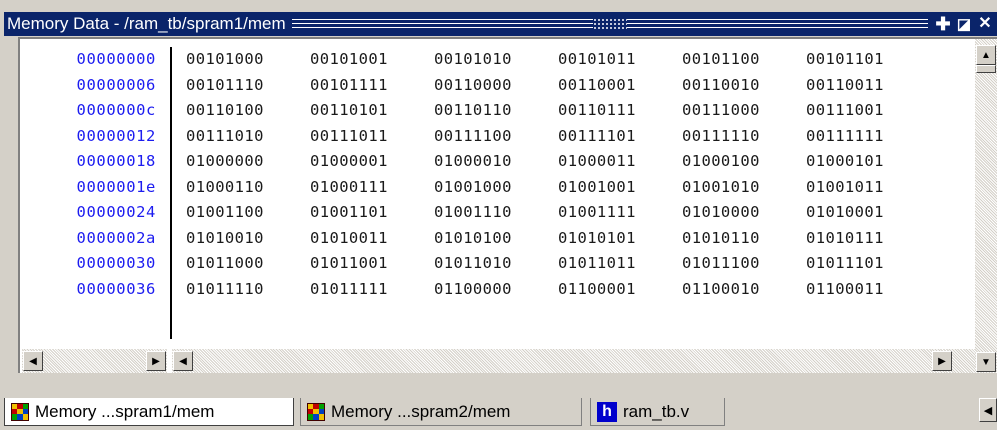 The height and width of the screenshot is (430, 997). What do you see at coordinates (248, 290) in the screenshot?
I see `memory-word: 01011110` at bounding box center [248, 290].